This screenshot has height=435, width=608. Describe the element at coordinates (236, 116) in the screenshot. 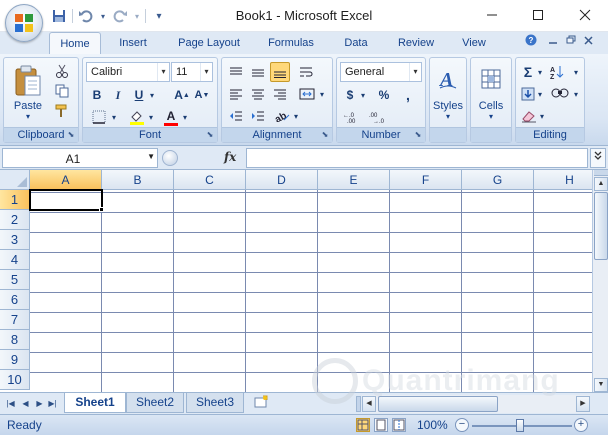

I see `decrease-indent-icon` at that location.